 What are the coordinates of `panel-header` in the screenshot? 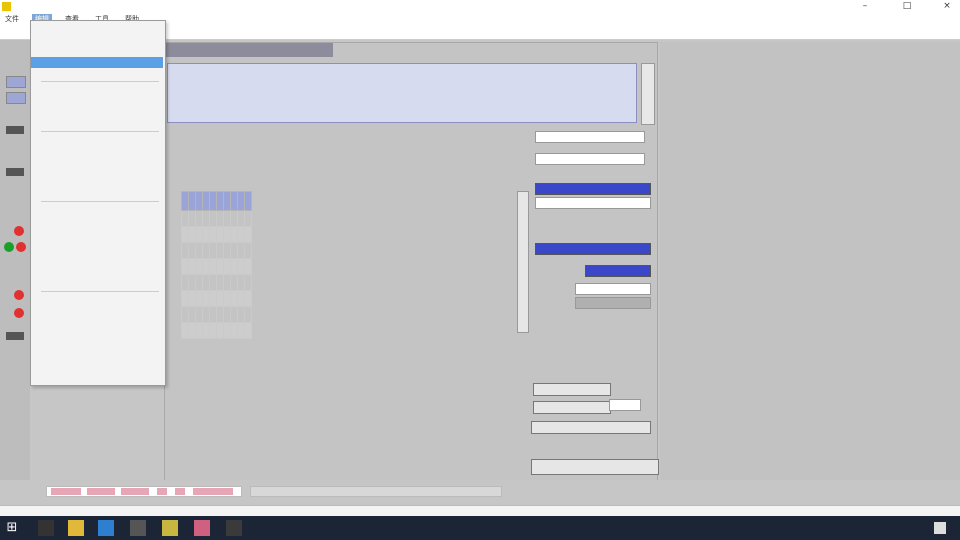 It's located at (249, 50).